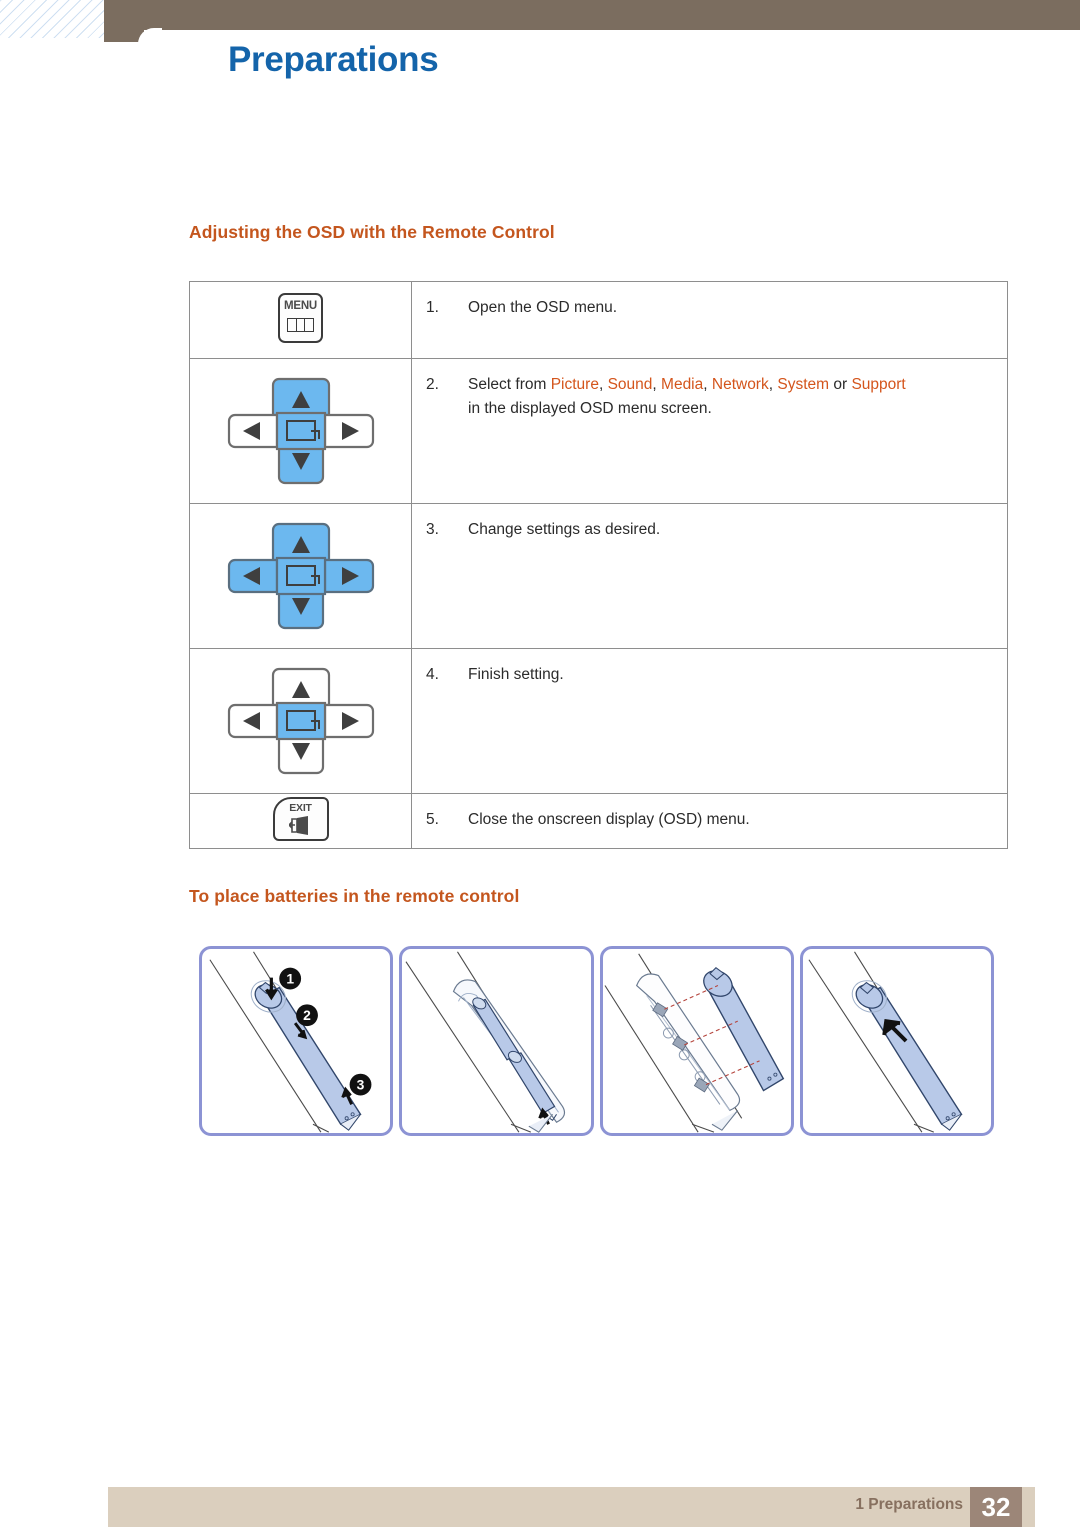 Image resolution: width=1080 pixels, height=1527 pixels. What do you see at coordinates (630, 384) in the screenshot?
I see `keyword-sound: Sound` at bounding box center [630, 384].